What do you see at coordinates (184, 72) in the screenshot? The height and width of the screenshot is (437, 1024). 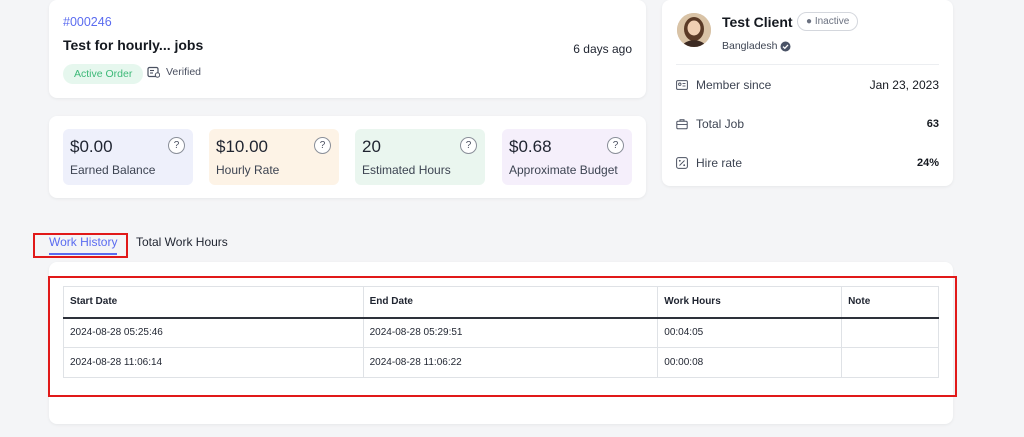 I see `verified-label: Verified` at bounding box center [184, 72].